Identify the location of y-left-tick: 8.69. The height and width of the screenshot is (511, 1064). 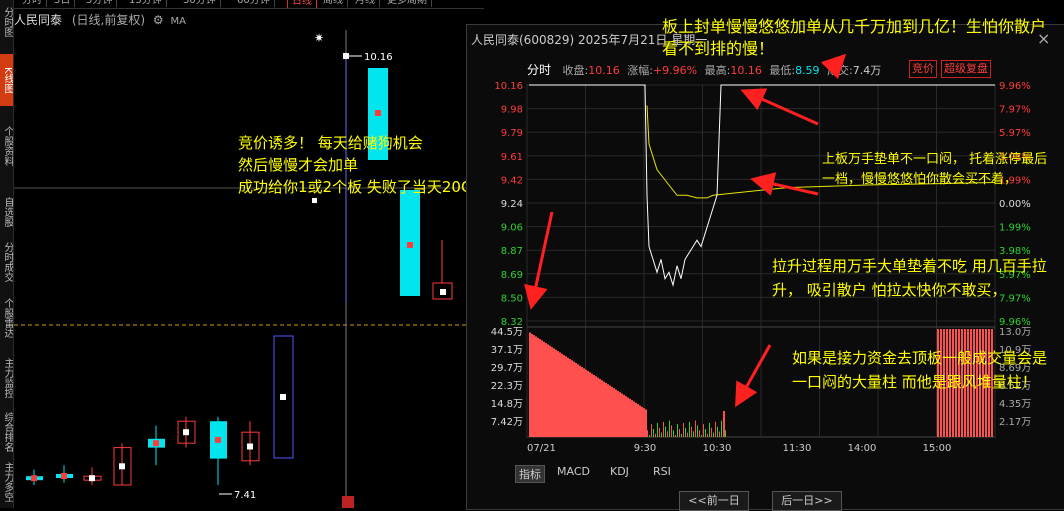
(512, 275).